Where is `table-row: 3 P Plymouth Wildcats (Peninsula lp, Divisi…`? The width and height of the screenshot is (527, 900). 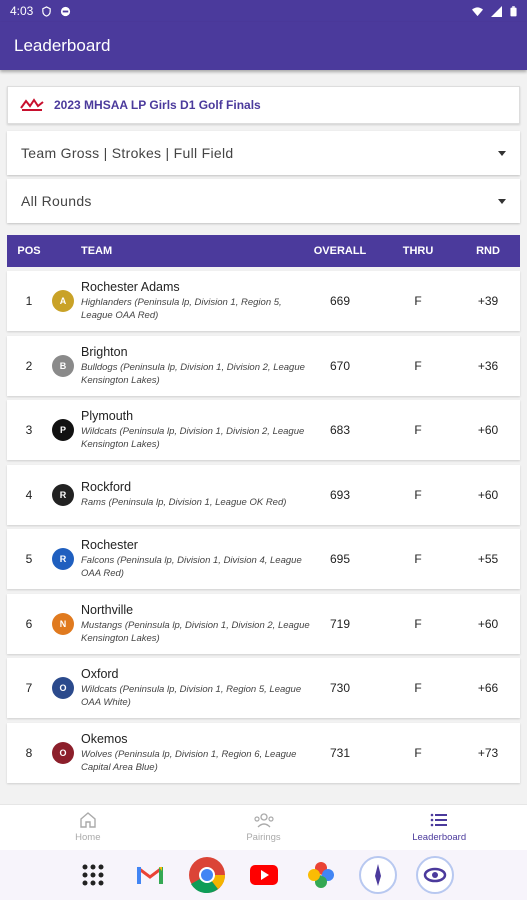 table-row: 3 P Plymouth Wildcats (Peninsula lp, Divisi… is located at coordinates (263, 430).